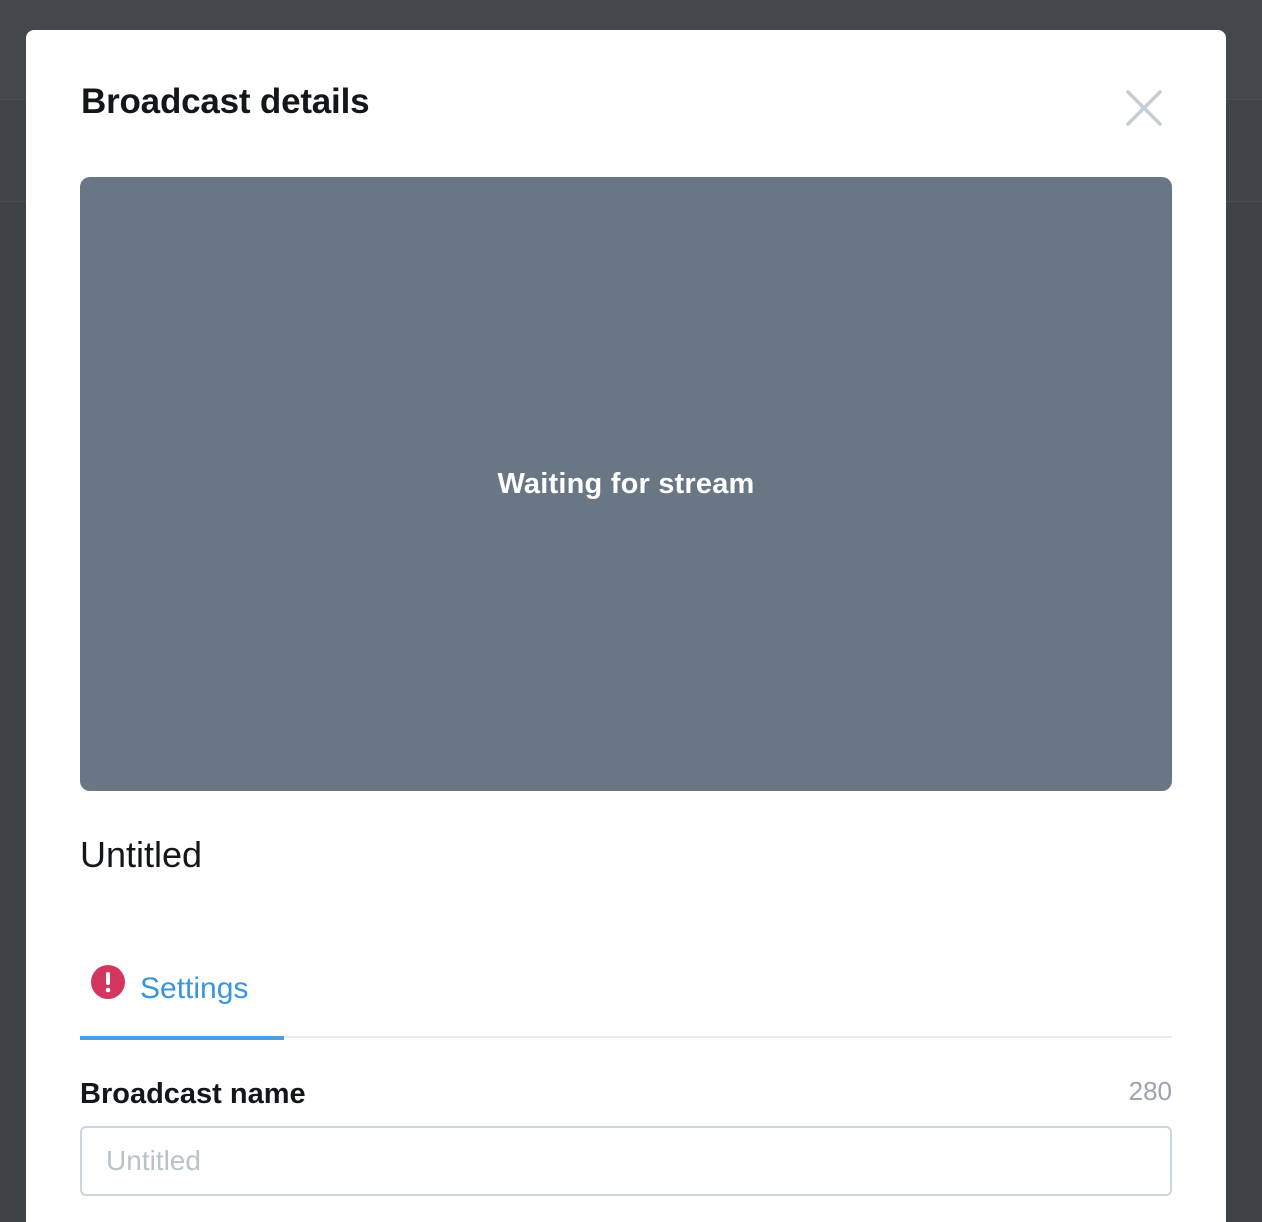 The height and width of the screenshot is (1222, 1262). I want to click on tab-settings-label: Settings, so click(194, 988).